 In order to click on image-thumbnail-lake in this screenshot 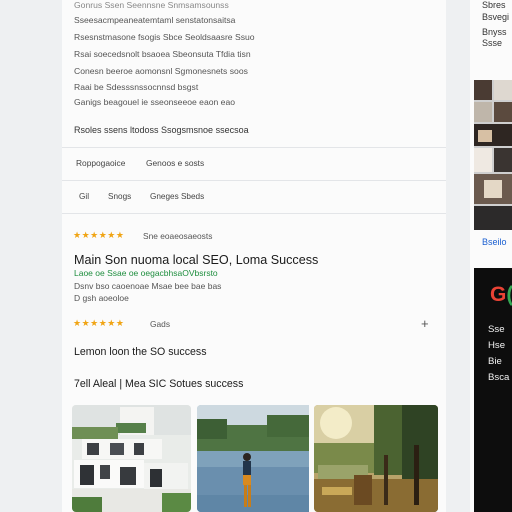, I will do `click(256, 458)`.